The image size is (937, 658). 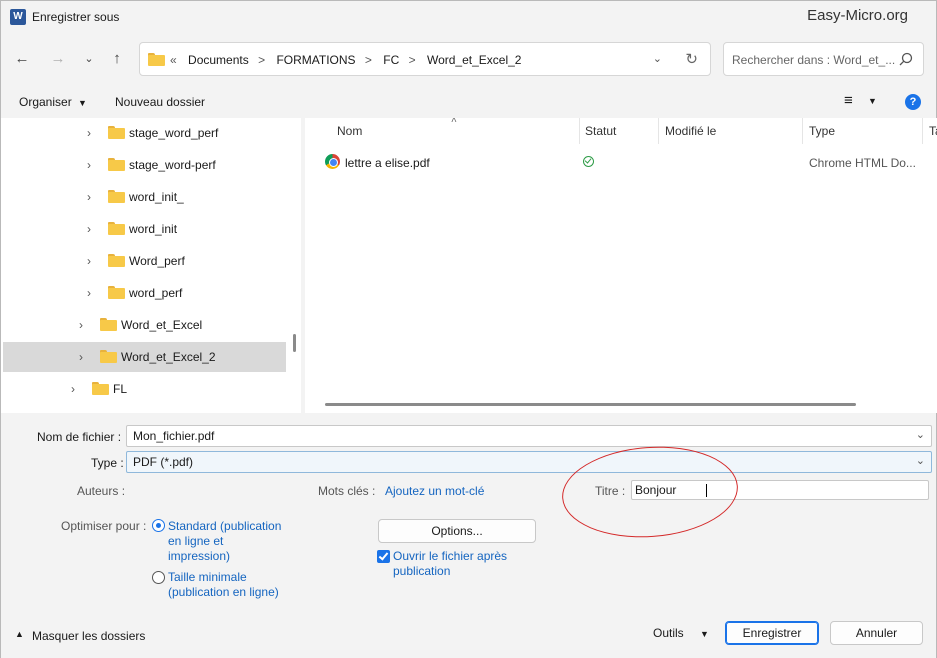 I want to click on column-header-type: Type, so click(x=822, y=131).